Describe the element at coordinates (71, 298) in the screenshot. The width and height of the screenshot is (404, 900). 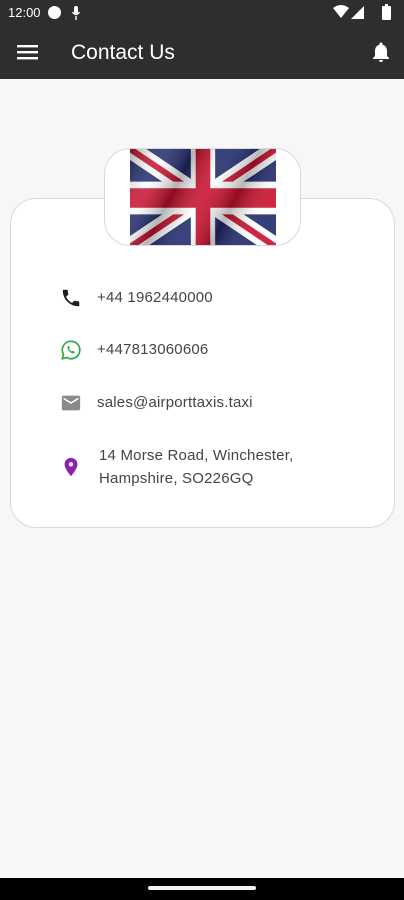
I see `phone-icon` at that location.